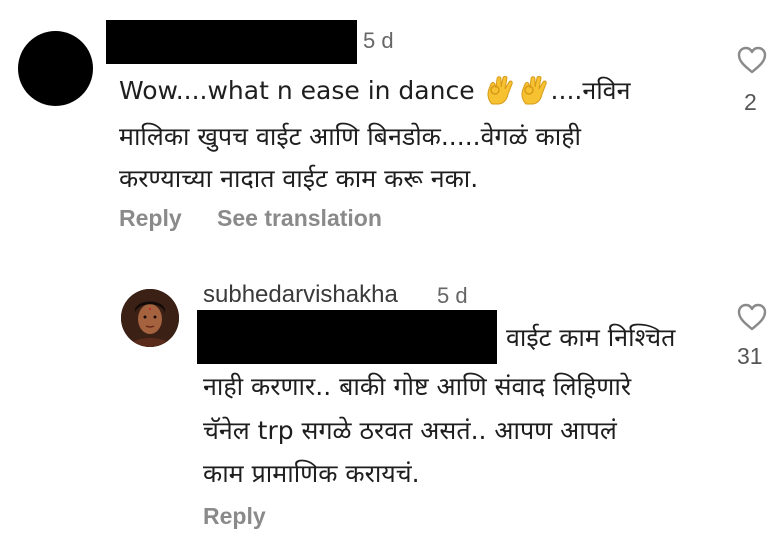 The width and height of the screenshot is (776, 553). I want to click on redacted-mention, so click(347, 337).